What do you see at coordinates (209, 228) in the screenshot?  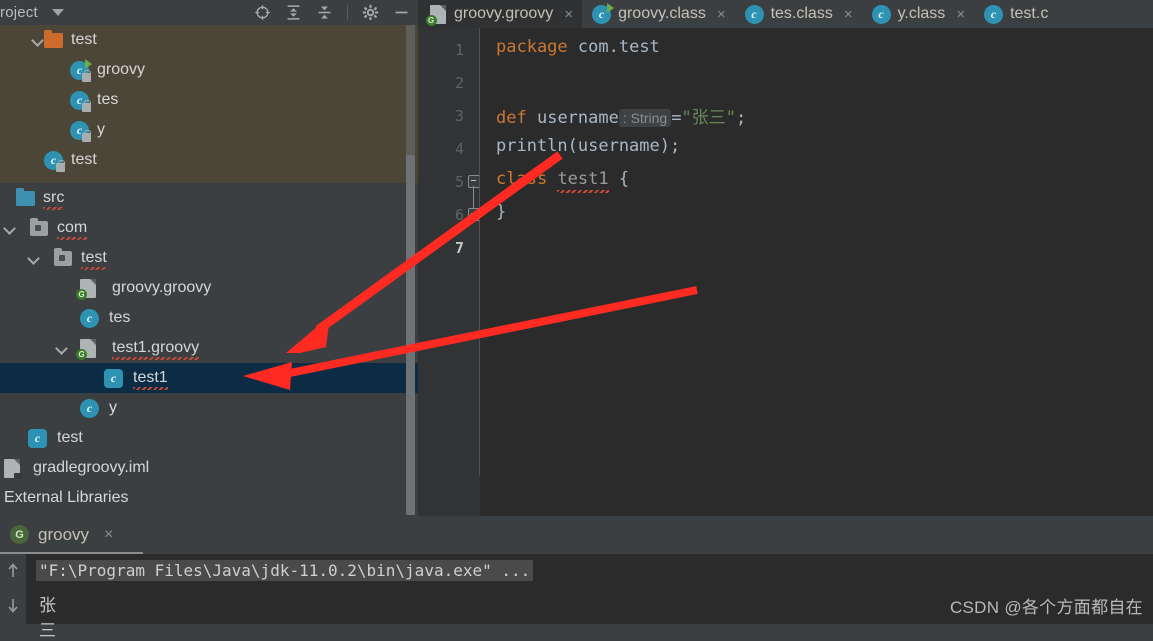 I see `tree-node-com: com` at bounding box center [209, 228].